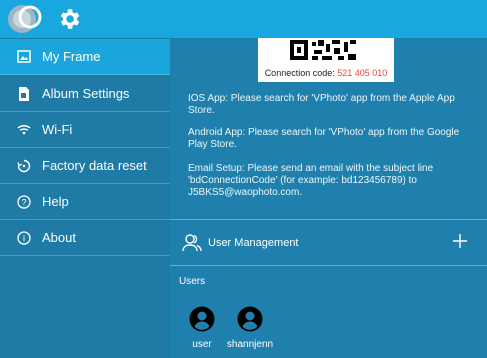  I want to click on user-item: shannjenn, so click(250, 328).